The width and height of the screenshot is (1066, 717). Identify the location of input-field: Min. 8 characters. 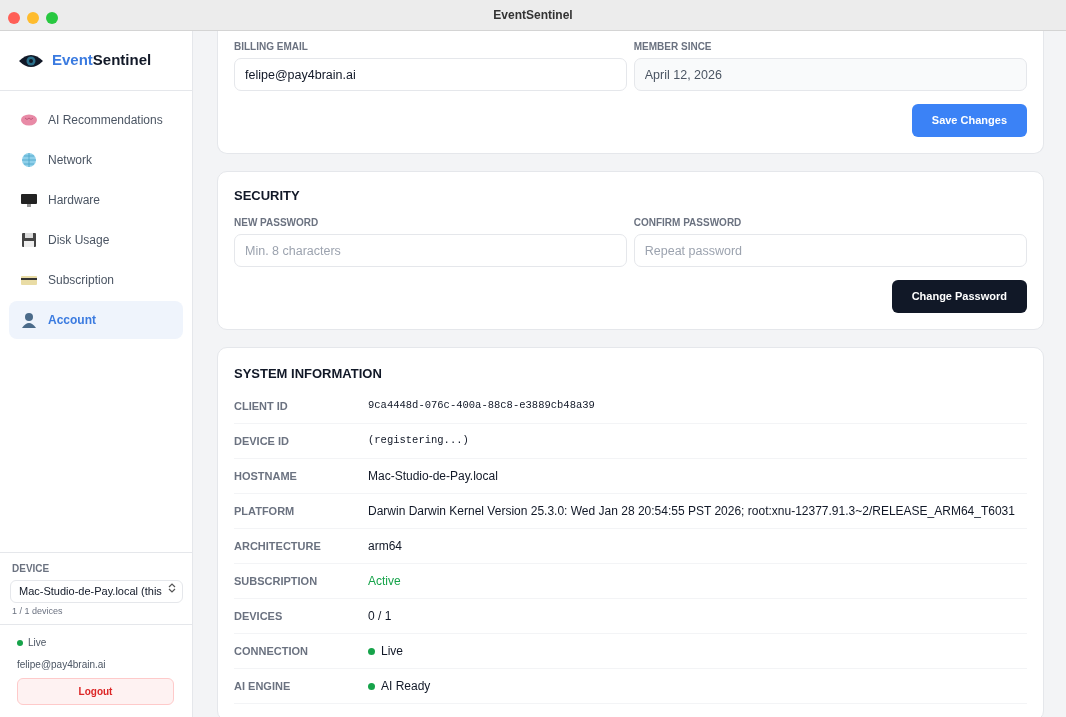
(431, 250).